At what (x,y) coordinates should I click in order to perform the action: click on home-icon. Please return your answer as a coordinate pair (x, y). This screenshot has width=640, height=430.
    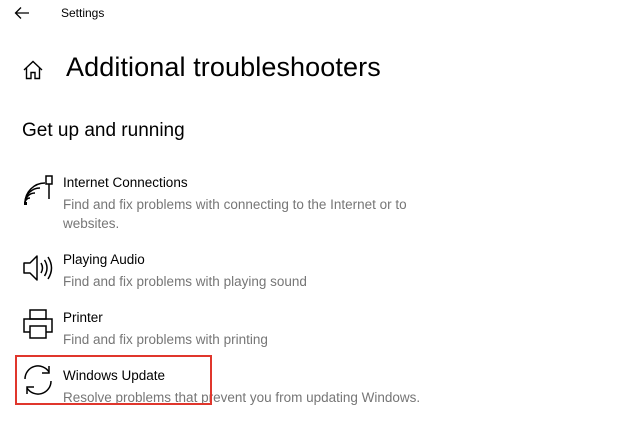
    Looking at the image, I should click on (33, 70).